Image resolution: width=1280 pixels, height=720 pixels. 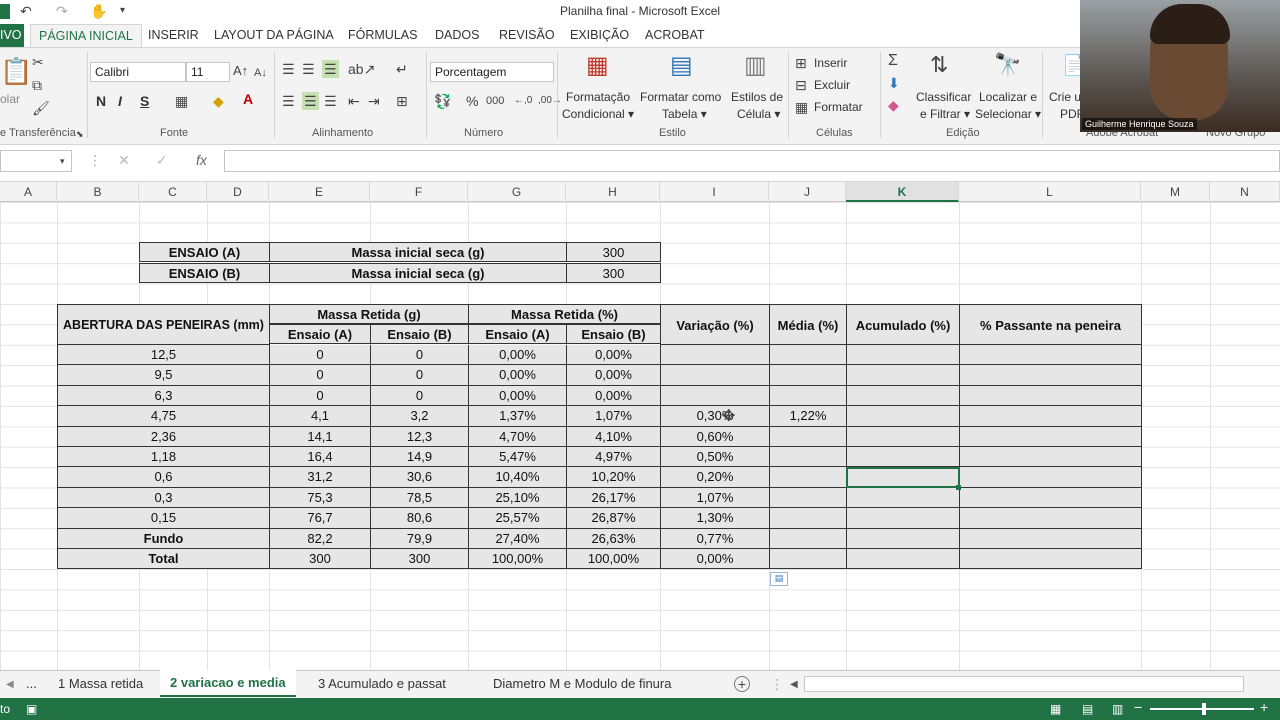 I want to click on cell-abertura: 2,36, so click(x=163, y=436).